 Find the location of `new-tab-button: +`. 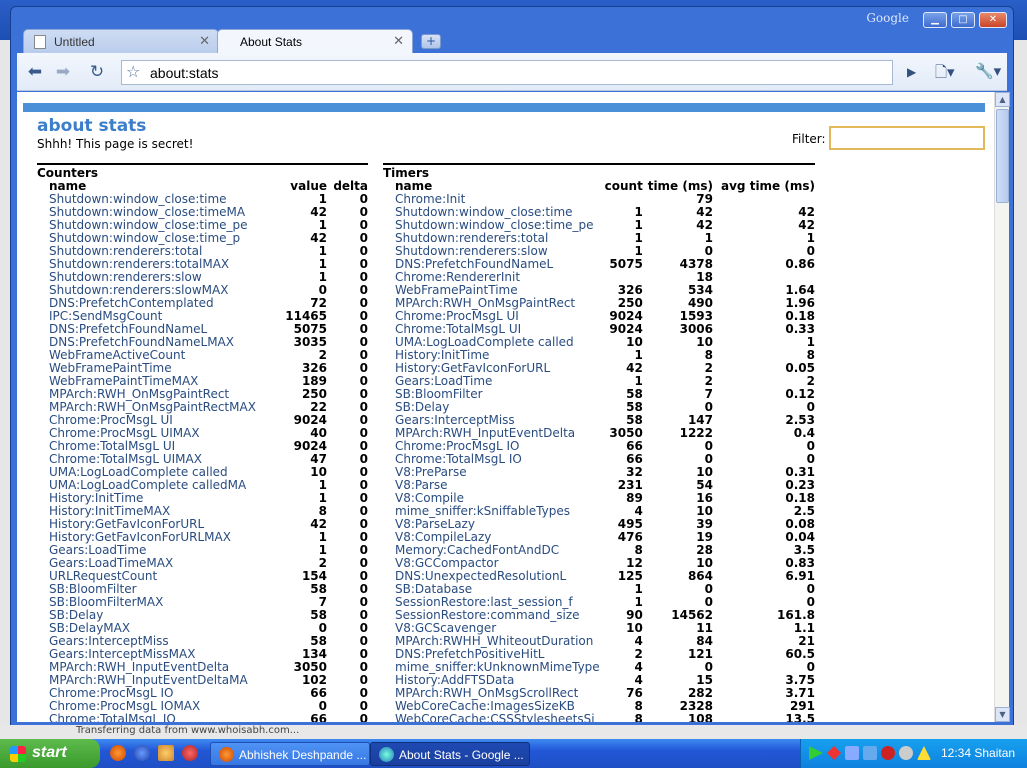

new-tab-button: + is located at coordinates (431, 41).